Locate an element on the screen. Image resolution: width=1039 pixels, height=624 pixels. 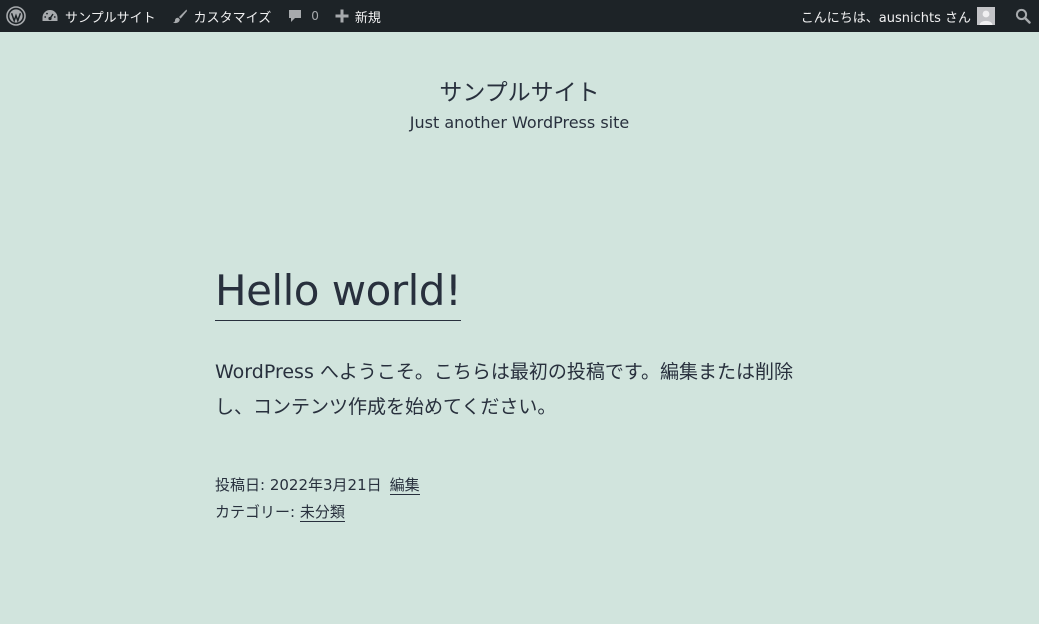
category-label: カテゴリー: is located at coordinates (257, 512).